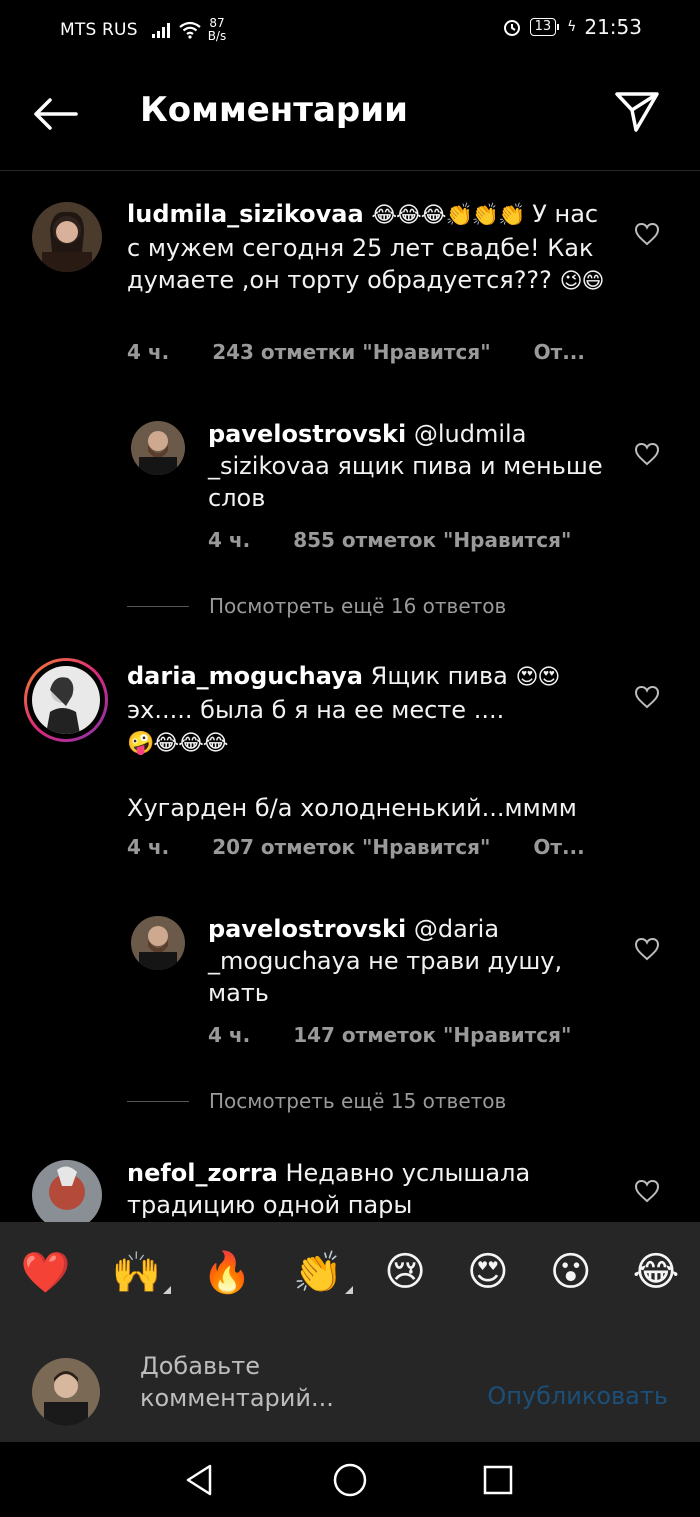  I want to click on comment-username: daria_moguchaya, so click(245, 676).